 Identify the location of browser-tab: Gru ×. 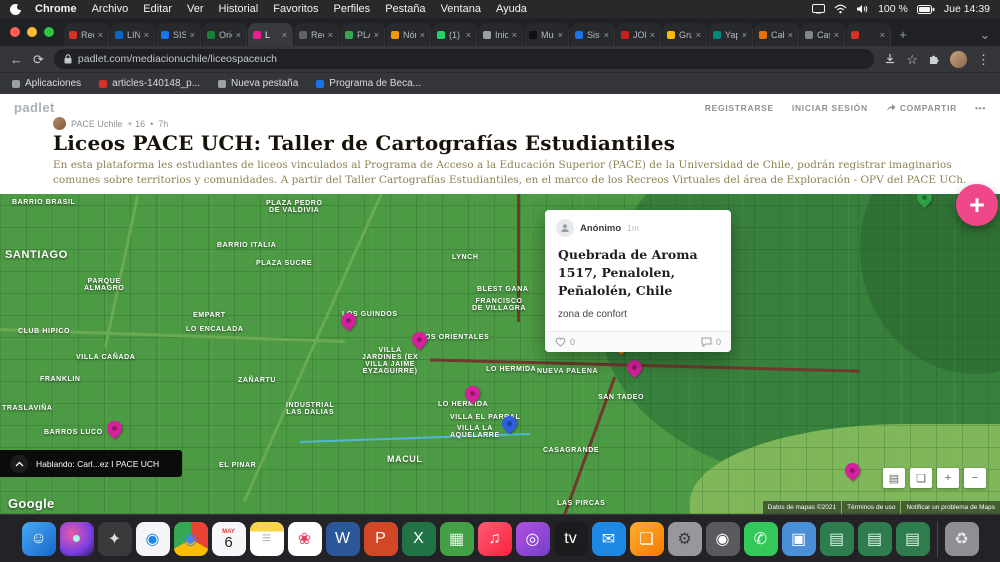
(684, 34).